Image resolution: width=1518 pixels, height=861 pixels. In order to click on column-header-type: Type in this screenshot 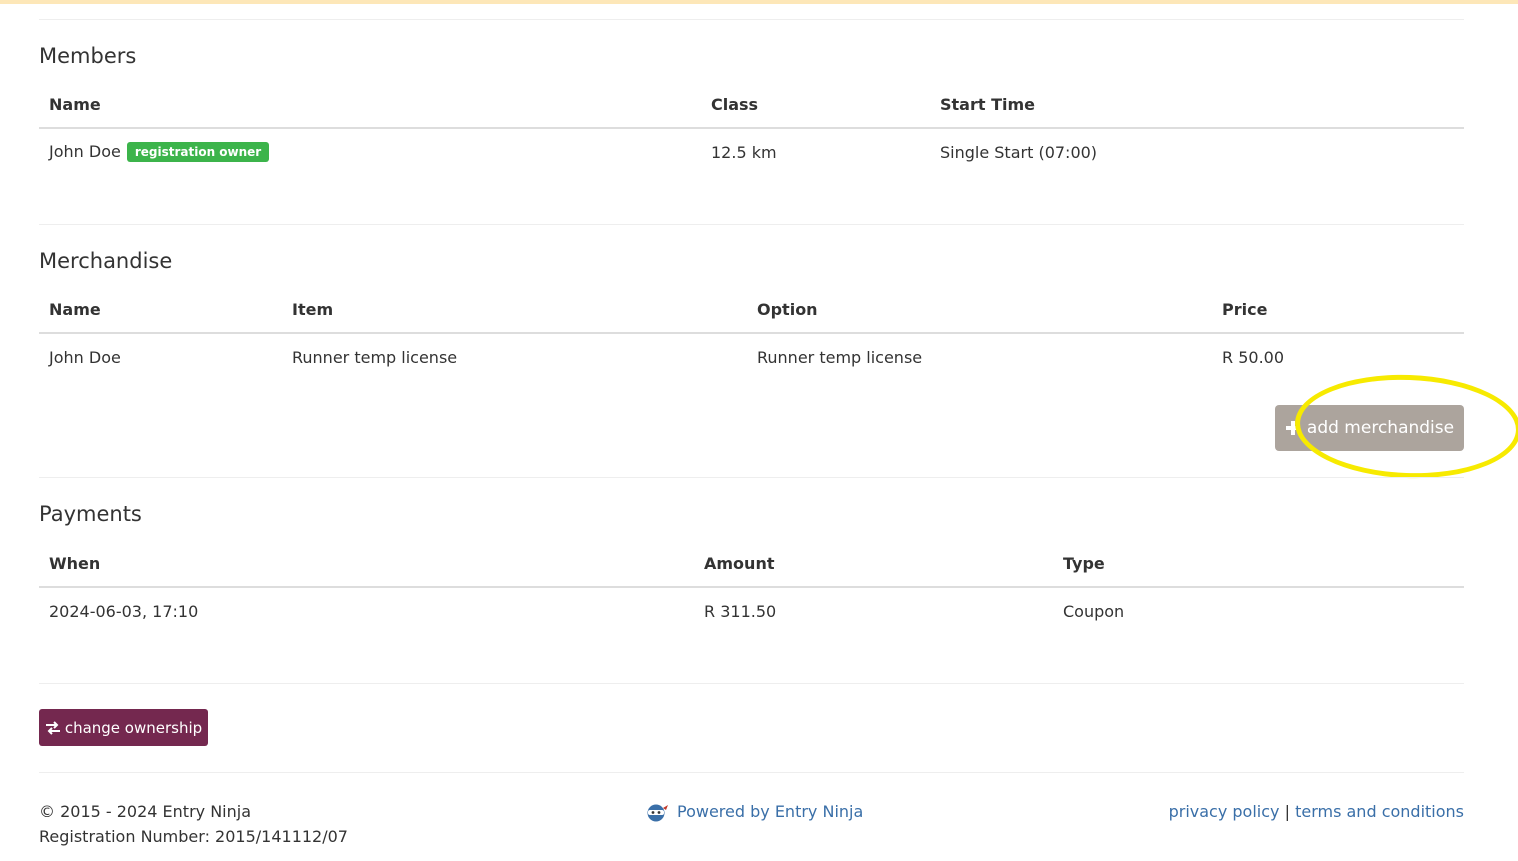, I will do `click(1258, 564)`.